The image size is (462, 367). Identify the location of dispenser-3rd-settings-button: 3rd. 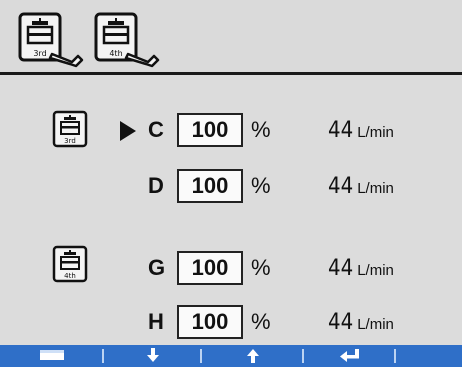
(51, 40).